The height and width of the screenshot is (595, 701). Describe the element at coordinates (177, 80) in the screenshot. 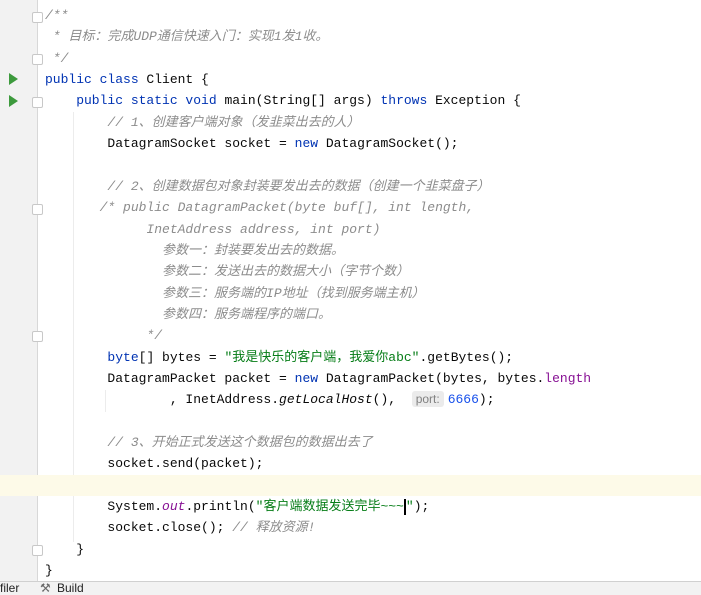

I see `code-token: Client {` at that location.